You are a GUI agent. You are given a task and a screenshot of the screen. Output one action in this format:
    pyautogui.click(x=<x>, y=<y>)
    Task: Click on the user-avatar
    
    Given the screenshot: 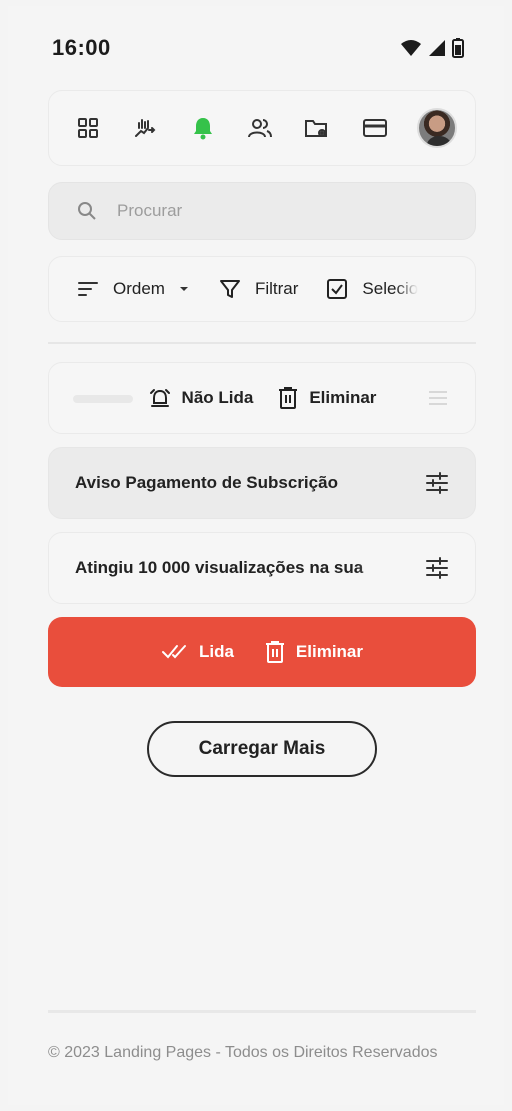 What is the action you would take?
    pyautogui.click(x=436, y=128)
    